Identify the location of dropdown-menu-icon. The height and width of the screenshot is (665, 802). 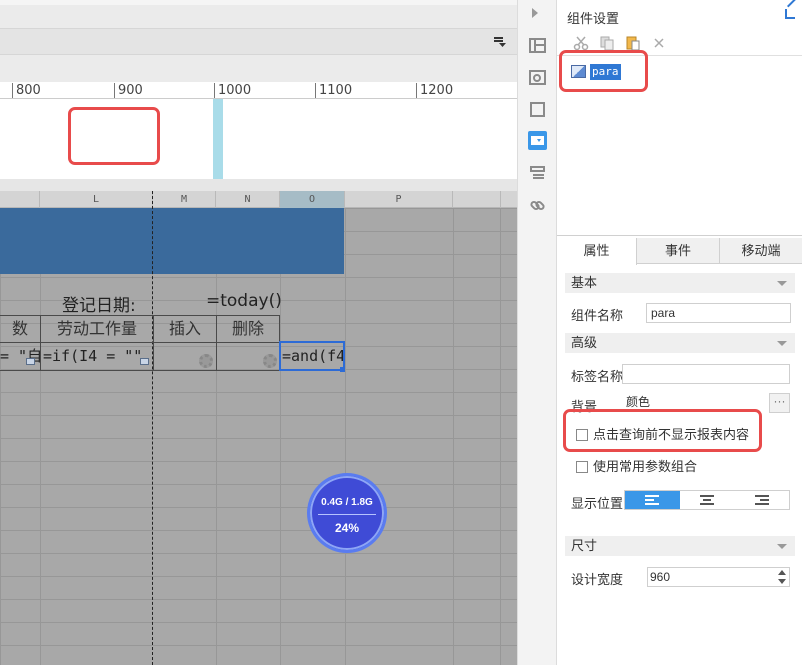
(500, 42).